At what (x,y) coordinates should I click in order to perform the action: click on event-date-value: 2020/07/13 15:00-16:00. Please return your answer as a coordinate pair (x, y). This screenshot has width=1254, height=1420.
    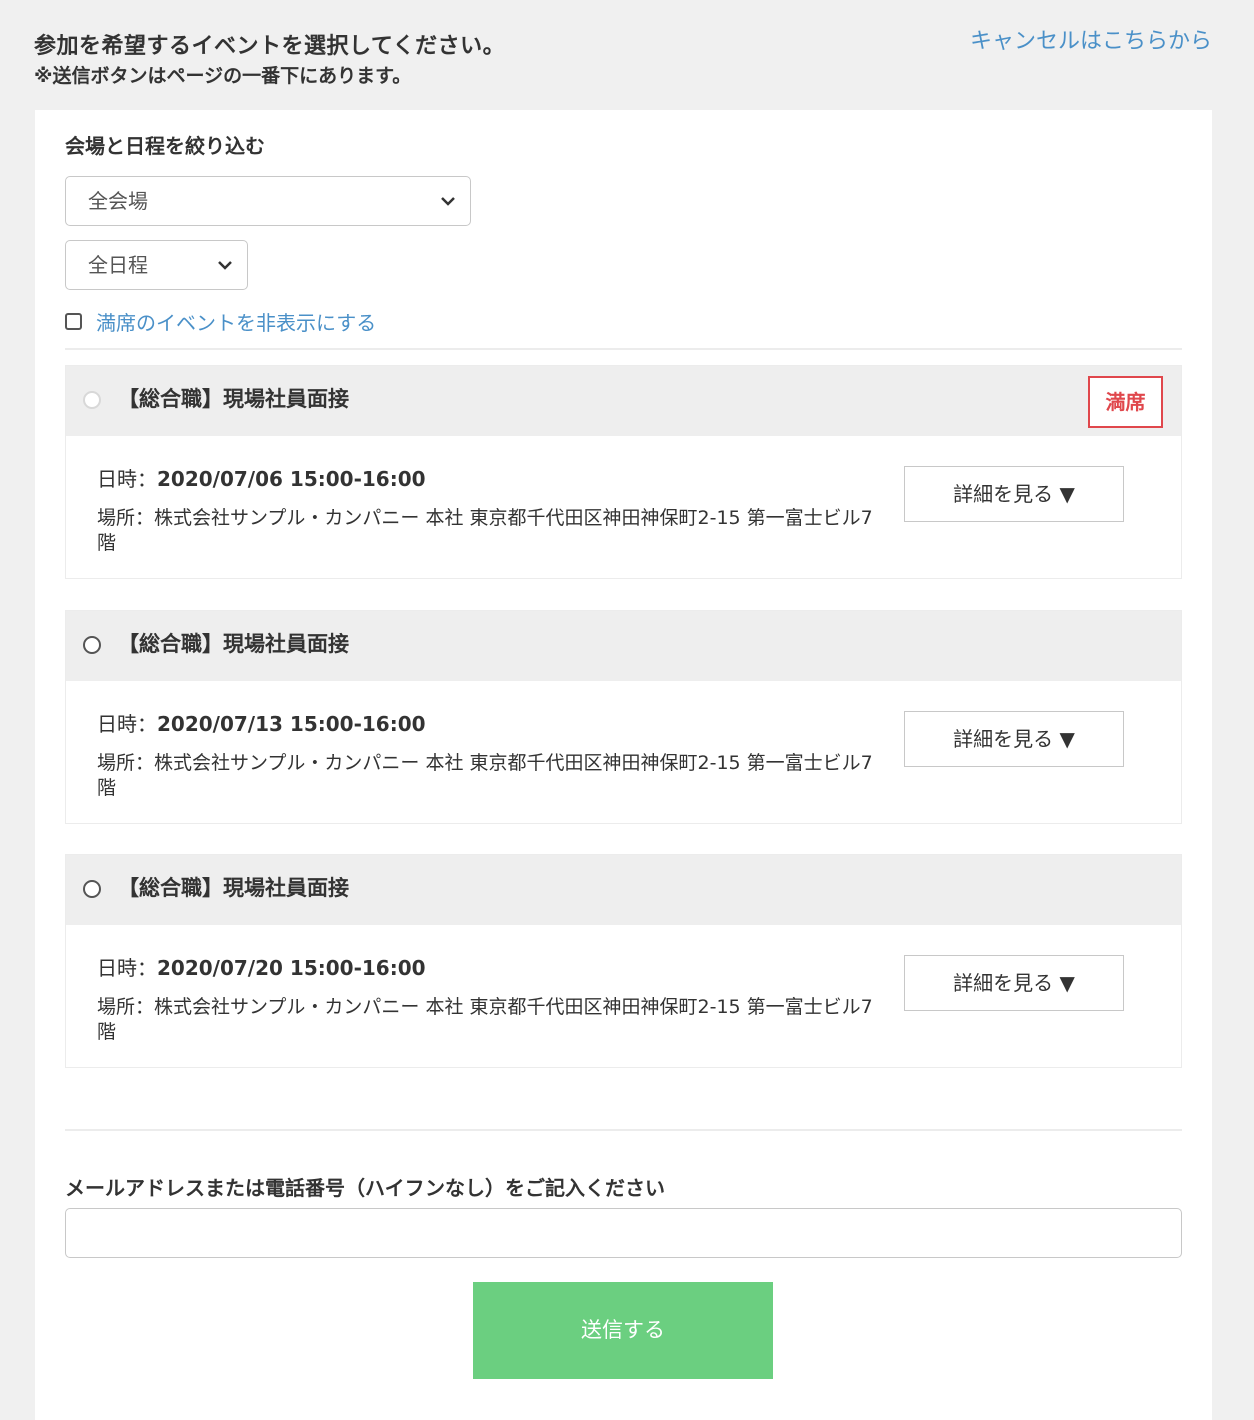
    Looking at the image, I should click on (291, 724).